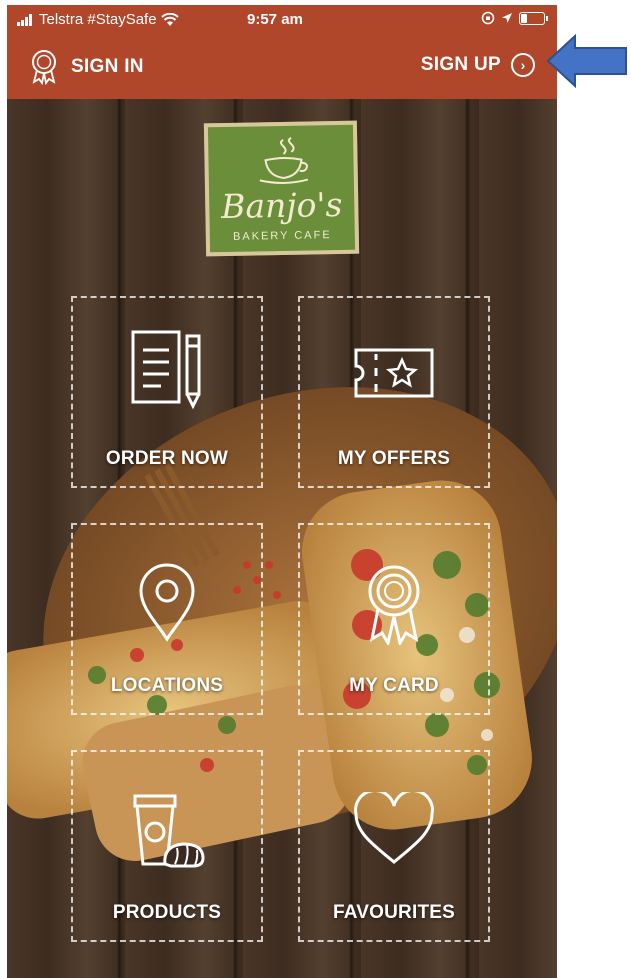 Image resolution: width=631 pixels, height=978 pixels. I want to click on heart-icon, so click(394, 828).